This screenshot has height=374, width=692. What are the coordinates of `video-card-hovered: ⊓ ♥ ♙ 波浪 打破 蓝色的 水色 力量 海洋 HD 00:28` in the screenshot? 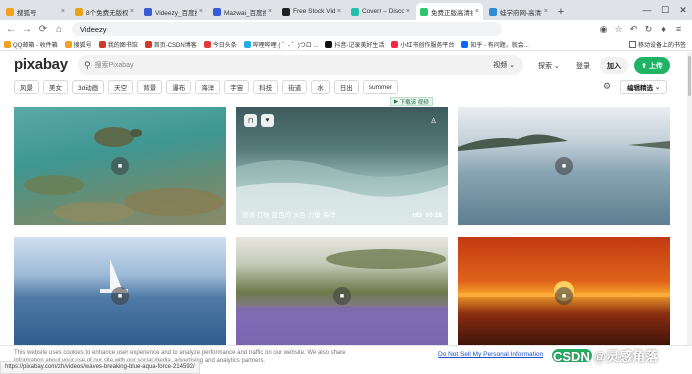 It's located at (342, 166).